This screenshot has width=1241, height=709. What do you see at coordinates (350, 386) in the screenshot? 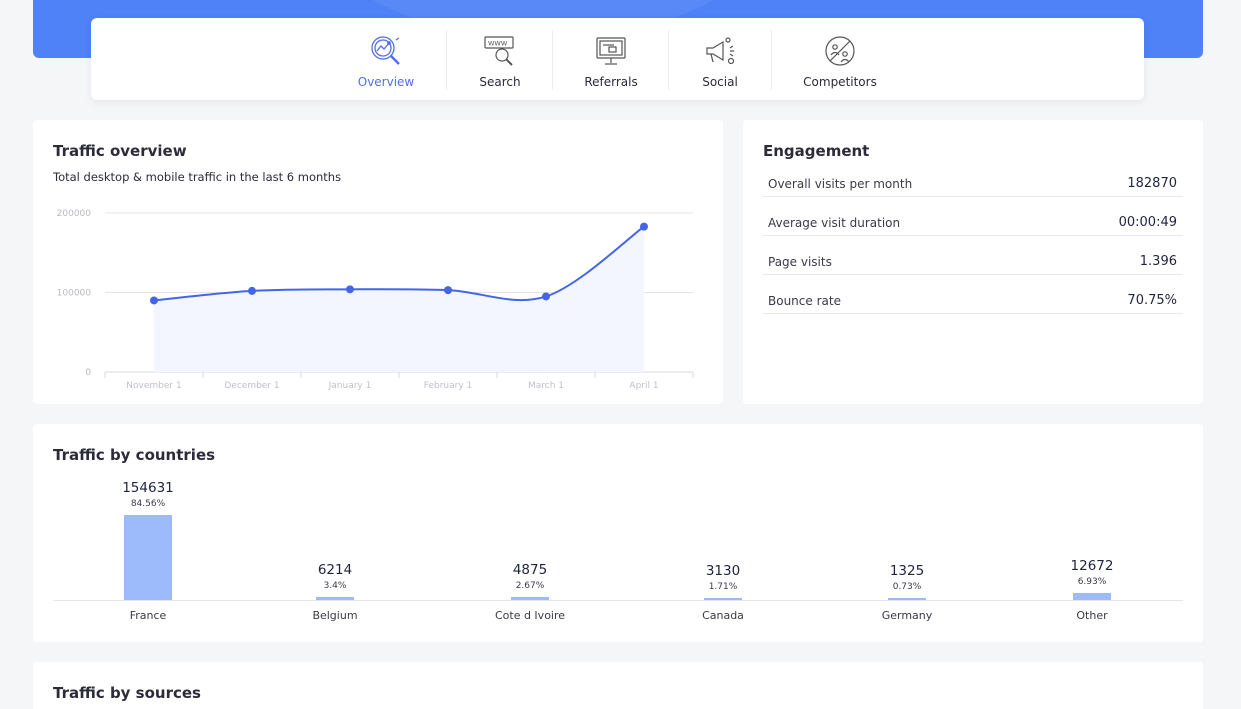
I see `x-tick-label: January 1` at bounding box center [350, 386].